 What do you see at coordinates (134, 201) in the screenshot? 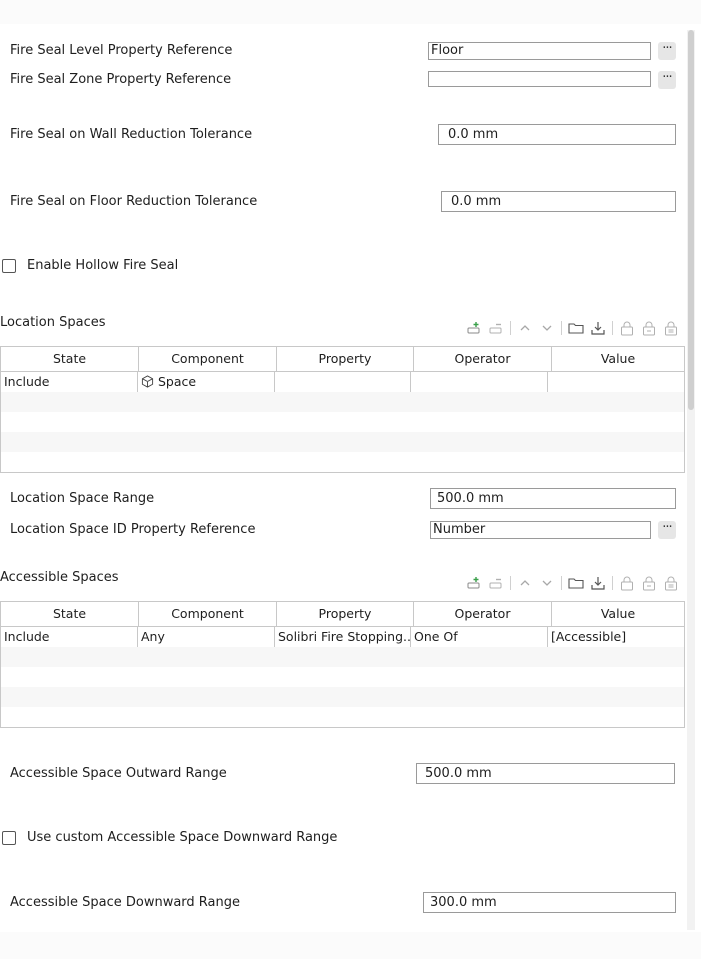
I see `floor-tolerance-label: Fire Seal on Floor Reduction Tolerance` at bounding box center [134, 201].